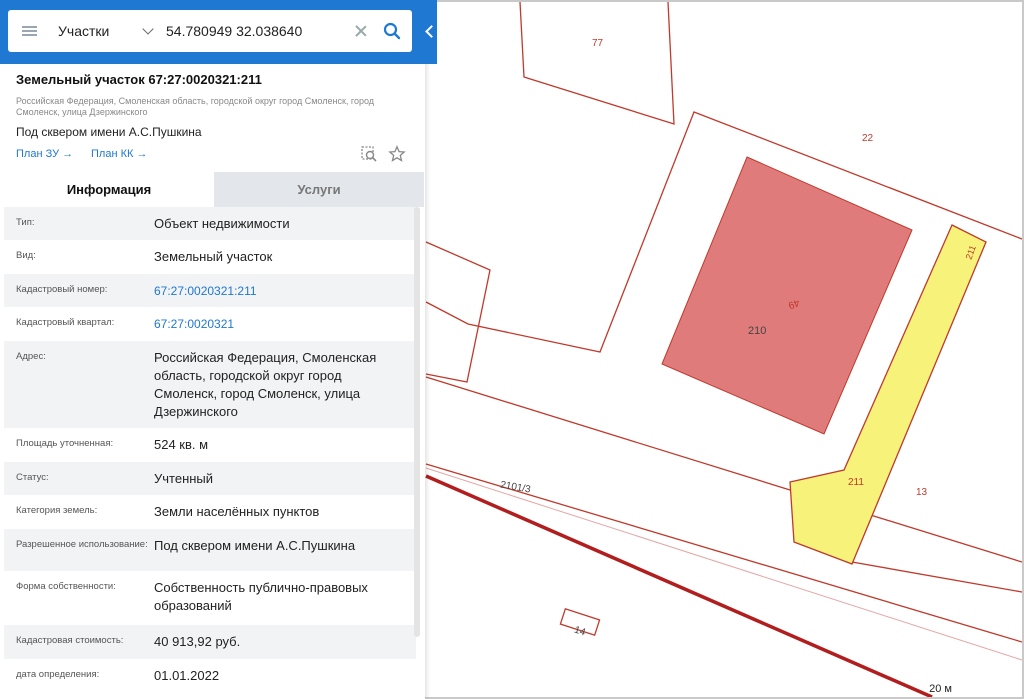 This screenshot has width=1024, height=699. I want to click on info-row-label: Кадастровый квартал:, so click(65, 322).